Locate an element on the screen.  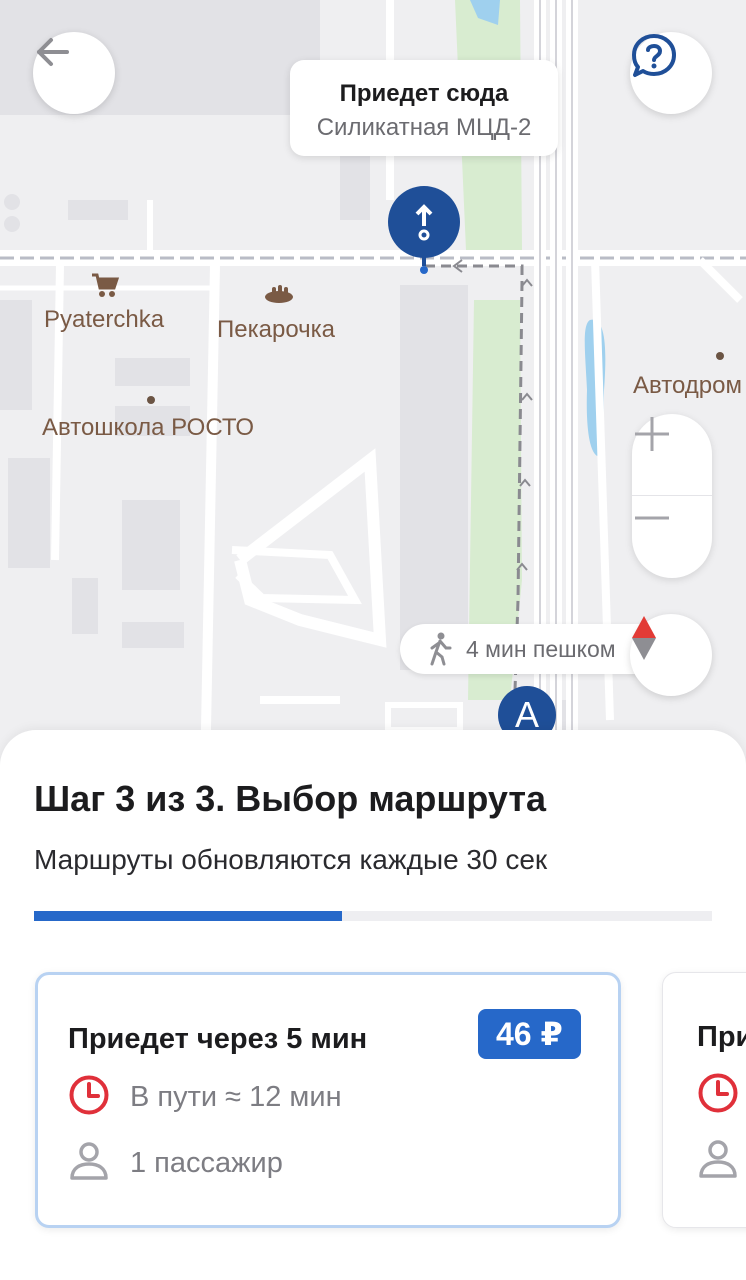
route-passenger-row: 1 пассажир is located at coordinates (175, 1163).